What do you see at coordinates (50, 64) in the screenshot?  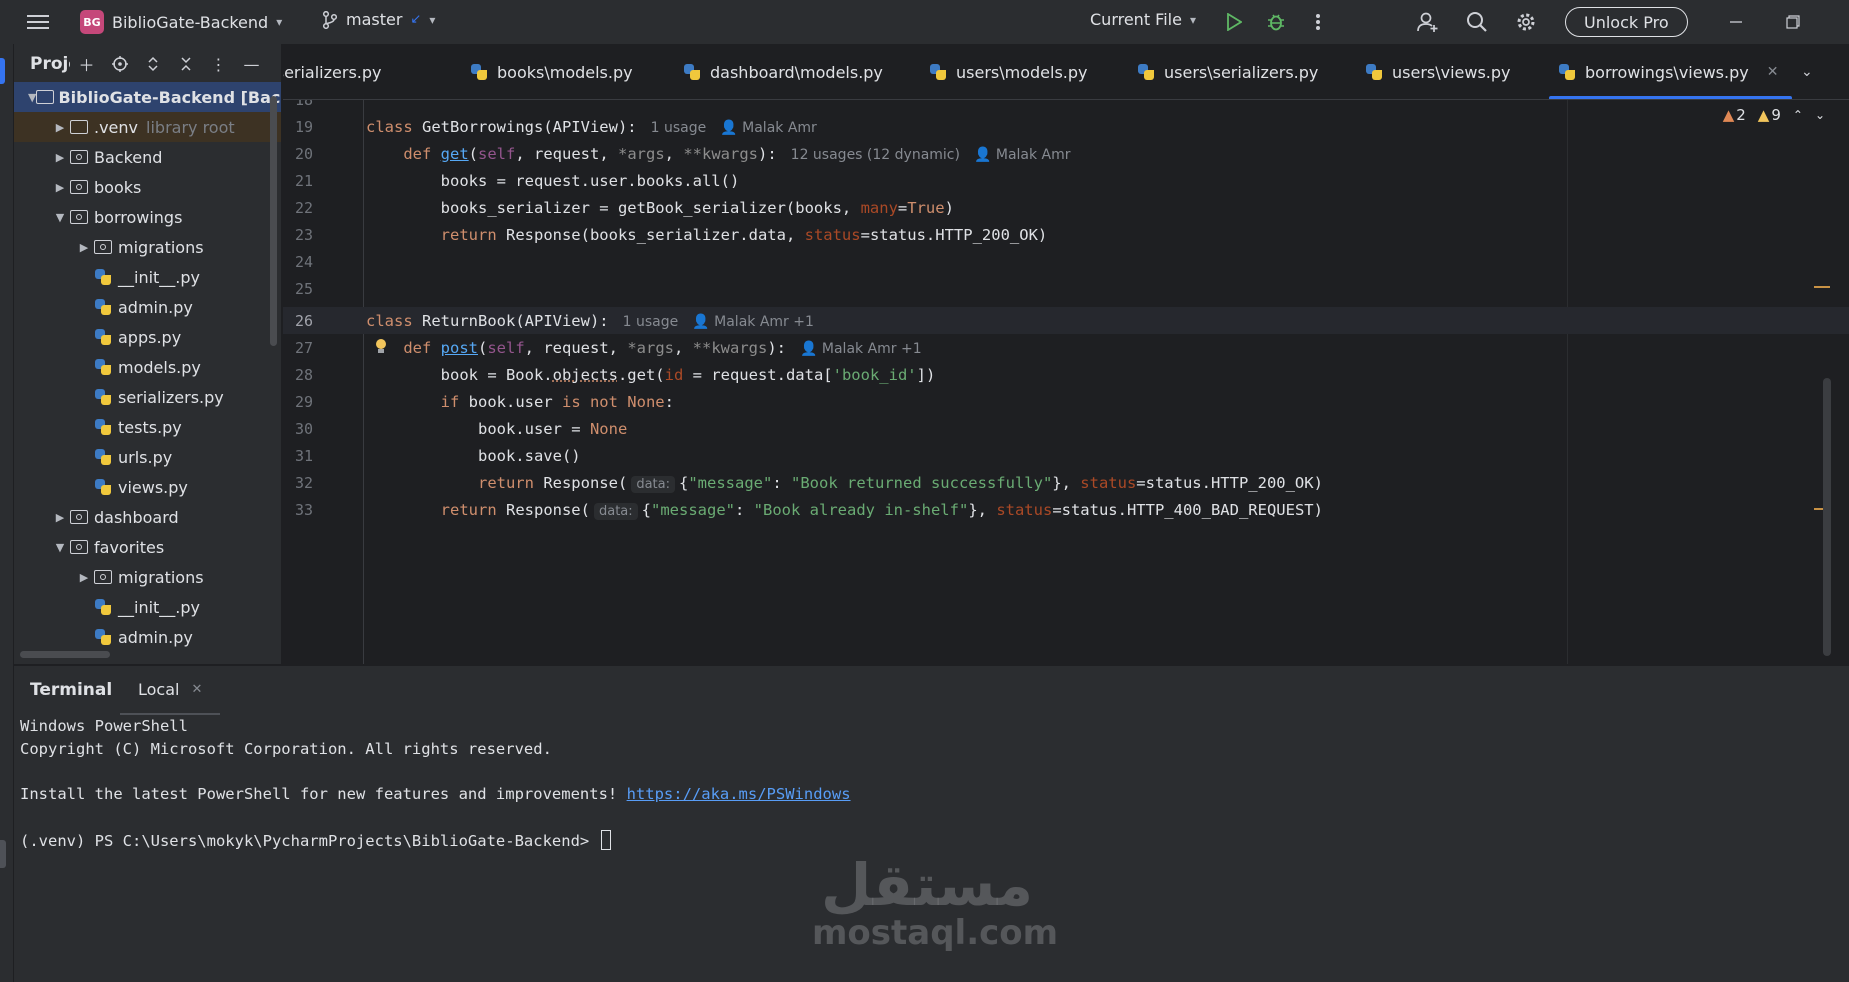 I see `project-panel-title: Project` at bounding box center [50, 64].